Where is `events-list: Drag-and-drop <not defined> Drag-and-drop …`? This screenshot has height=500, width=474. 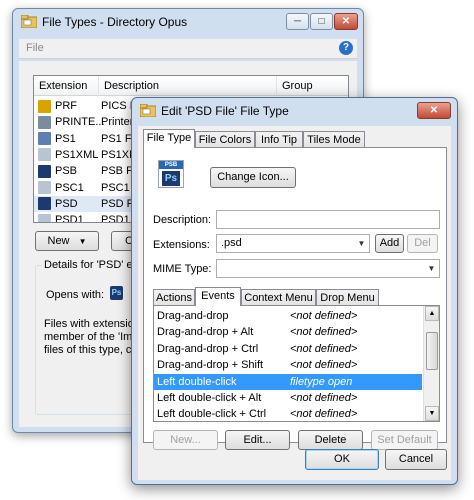 events-list: Drag-and-drop <not defined> Drag-and-drop … is located at coordinates (296, 363).